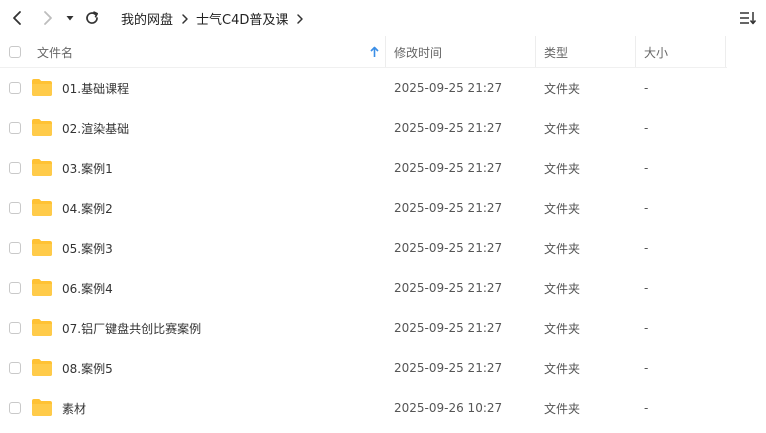 The height and width of the screenshot is (433, 766). What do you see at coordinates (383, 88) in the screenshot?
I see `file-row: 01.基础课程 2025-09-25 21:27 文件夹 -` at bounding box center [383, 88].